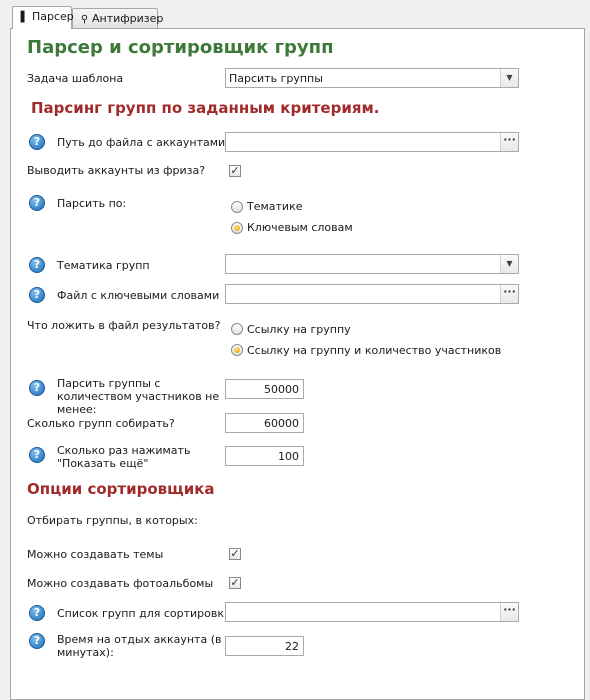 The height and width of the screenshot is (700, 590). Describe the element at coordinates (372, 612) in the screenshot. I see `sort-list-field: ···` at that location.